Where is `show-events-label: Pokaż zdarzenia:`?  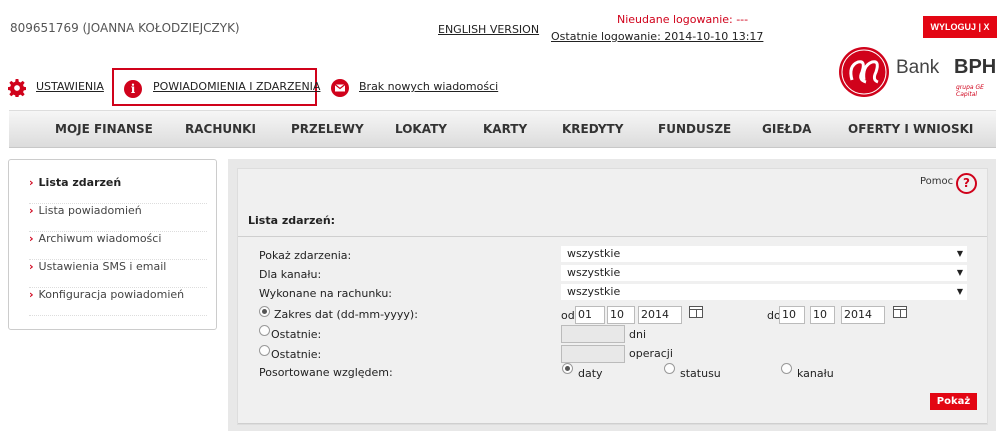 show-events-label: Pokaż zdarzenia: is located at coordinates (305, 255).